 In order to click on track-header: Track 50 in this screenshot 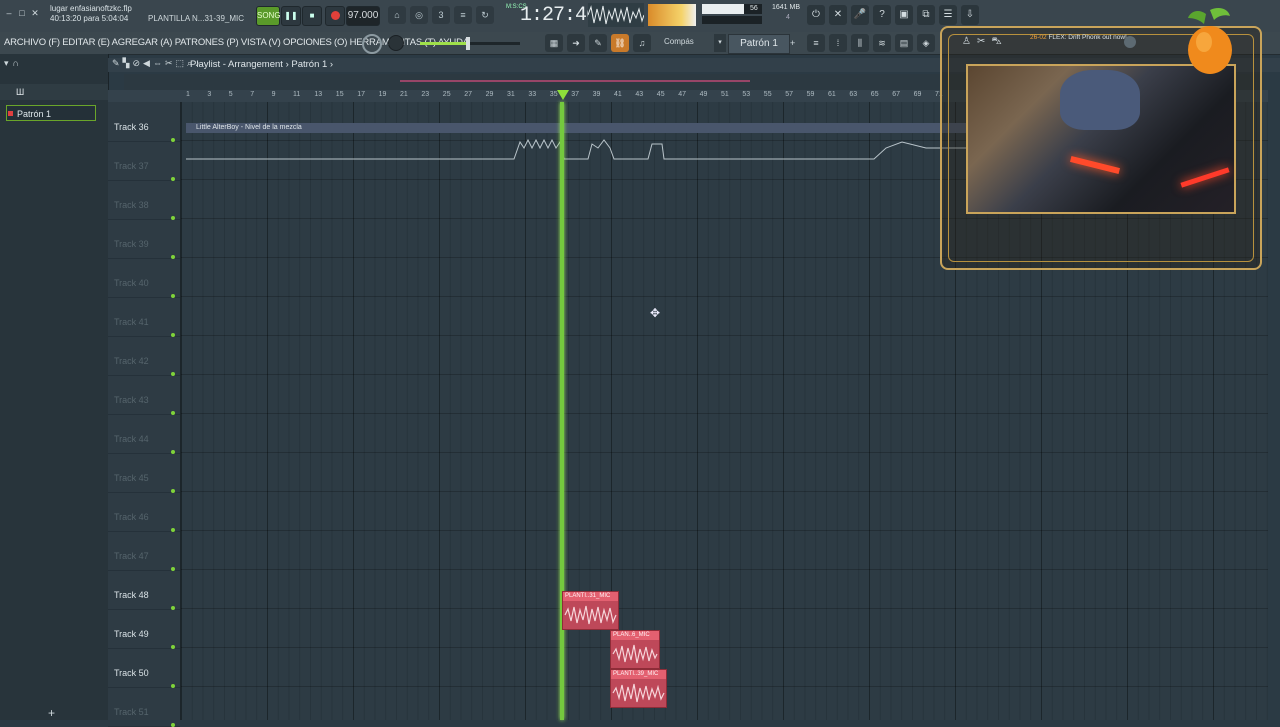, I will do `click(144, 668)`.